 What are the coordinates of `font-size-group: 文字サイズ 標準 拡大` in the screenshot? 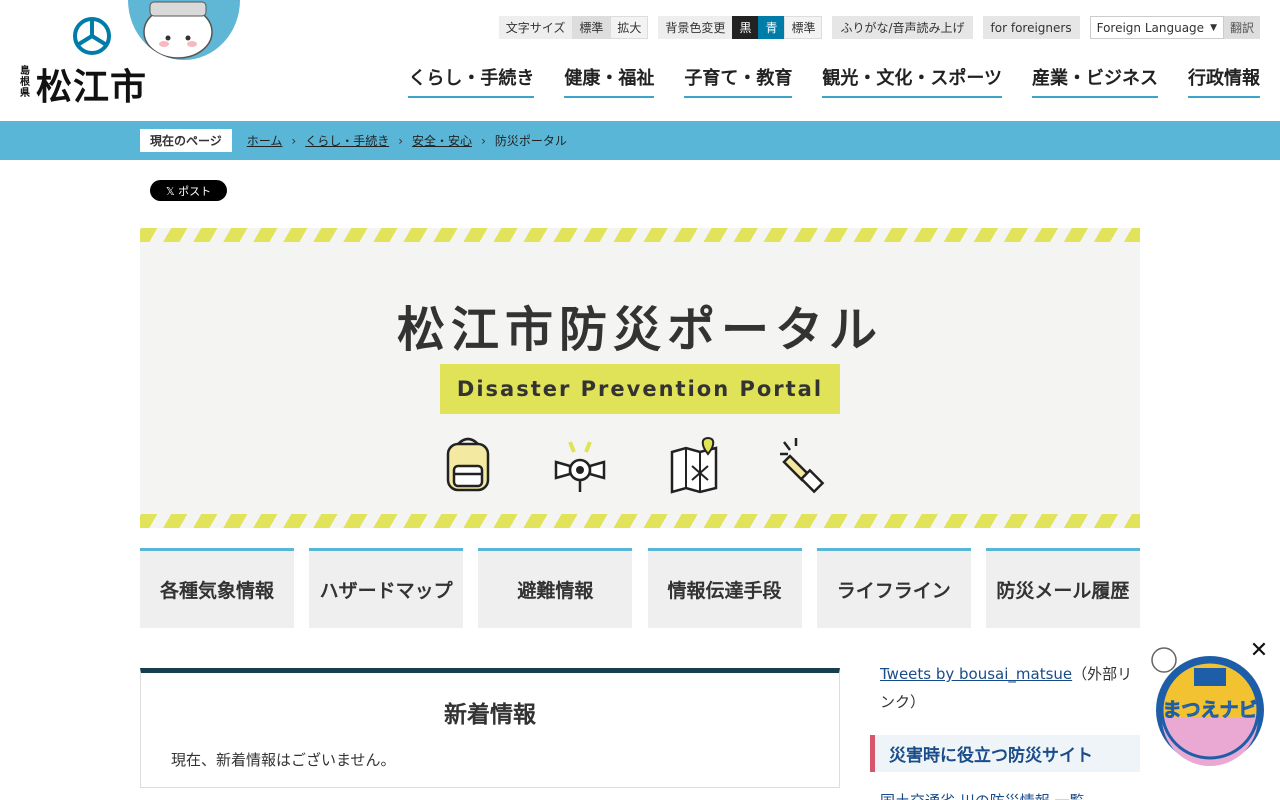 It's located at (573, 27).